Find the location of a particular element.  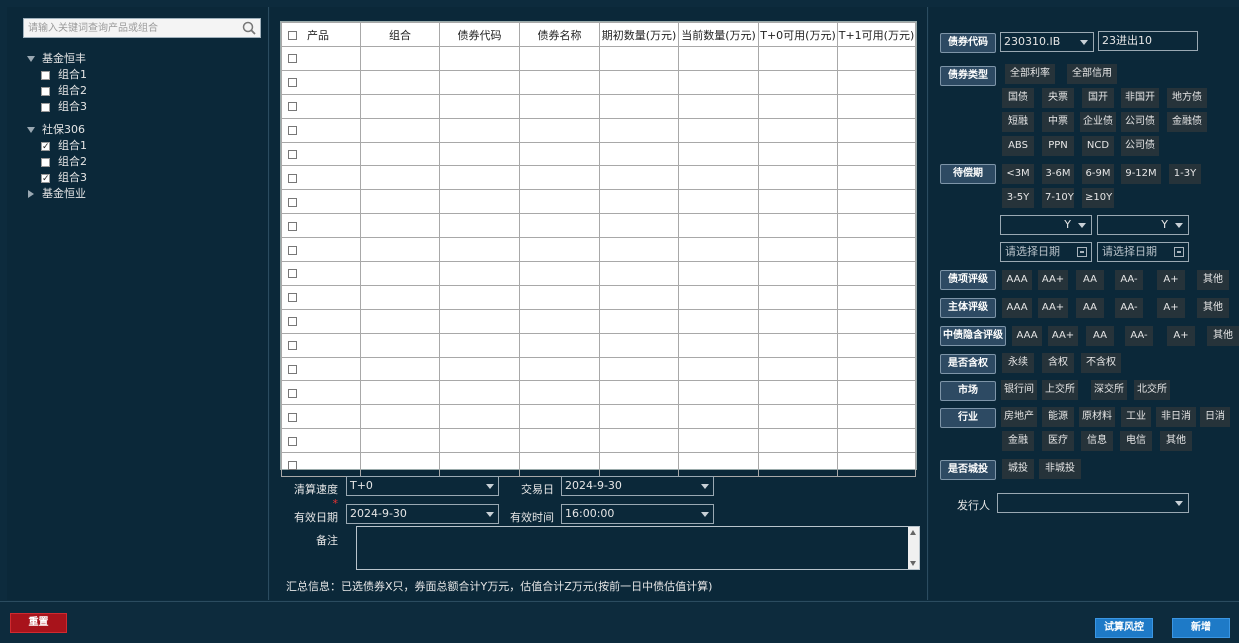

select-all-checkbox is located at coordinates (292, 35).